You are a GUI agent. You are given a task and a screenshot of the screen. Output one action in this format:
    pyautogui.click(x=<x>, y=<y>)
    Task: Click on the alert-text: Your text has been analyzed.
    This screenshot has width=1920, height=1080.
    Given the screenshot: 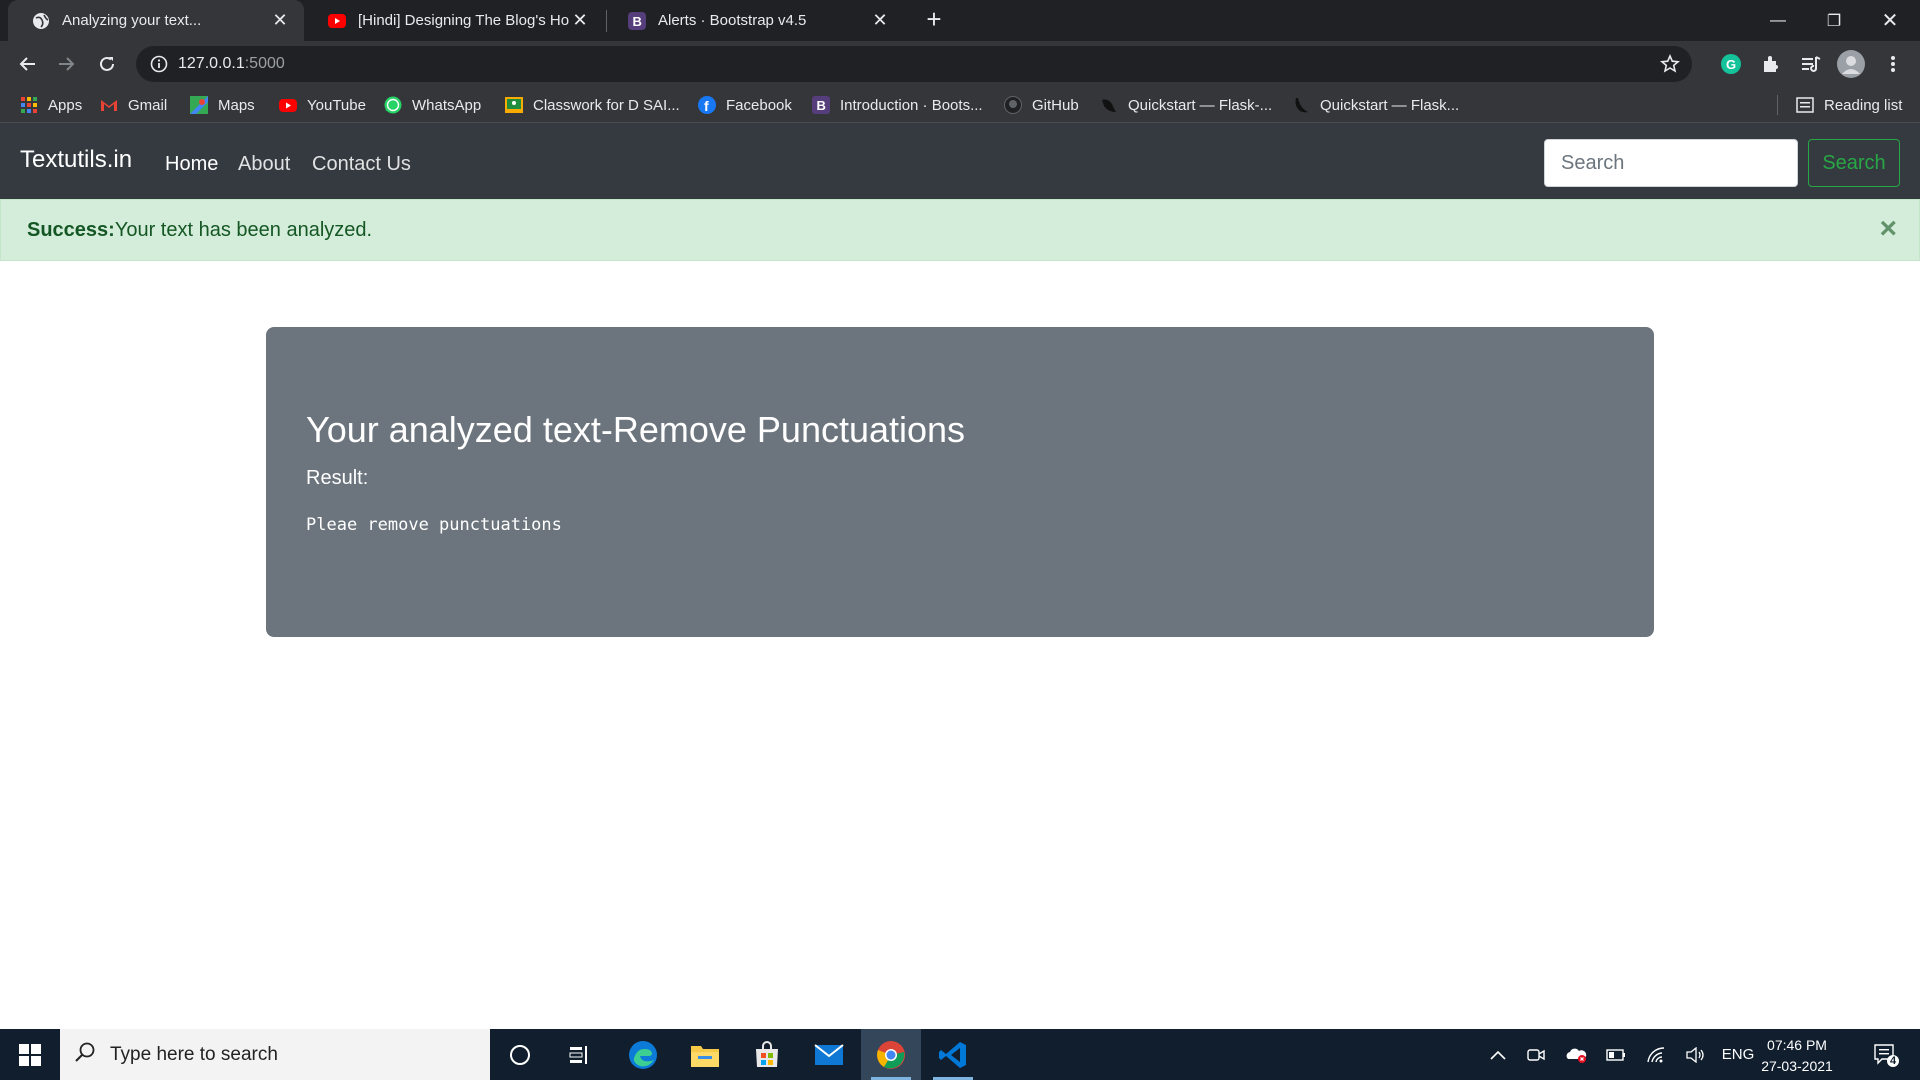 What is the action you would take?
    pyautogui.click(x=243, y=230)
    